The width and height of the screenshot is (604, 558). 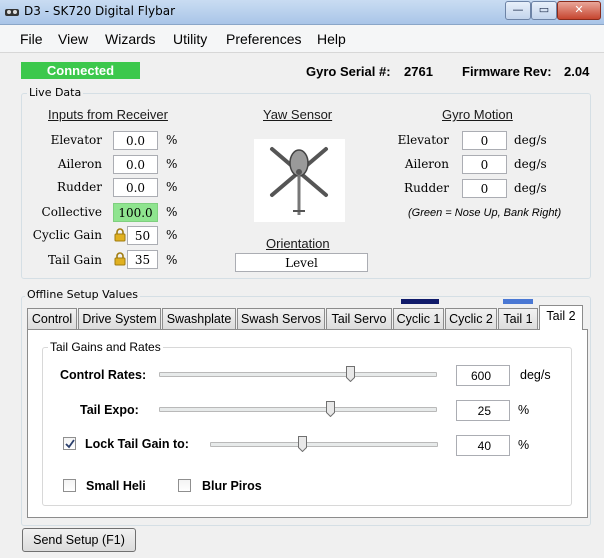 I want to click on gyro-elevator-value: 0, so click(x=484, y=140).